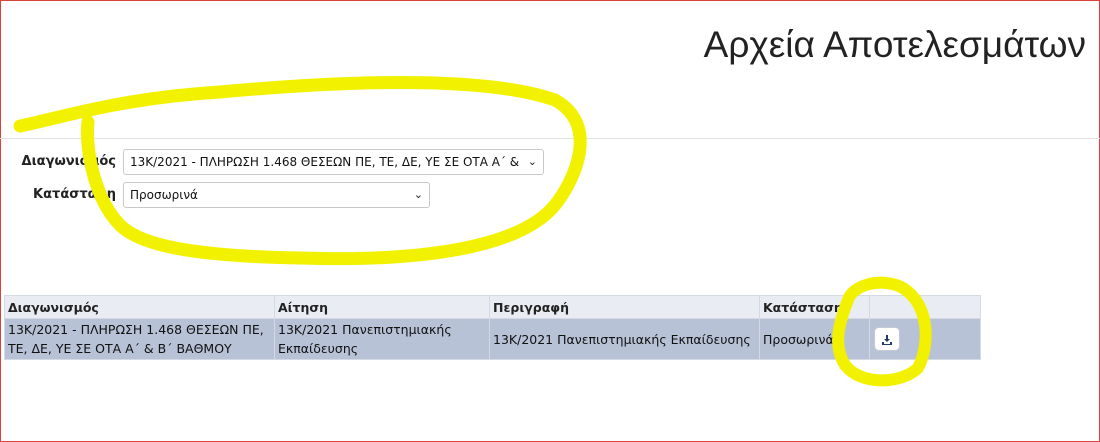  I want to click on filter-status-row: Κατάσταση Προσωρινά ⌄, so click(550, 196).